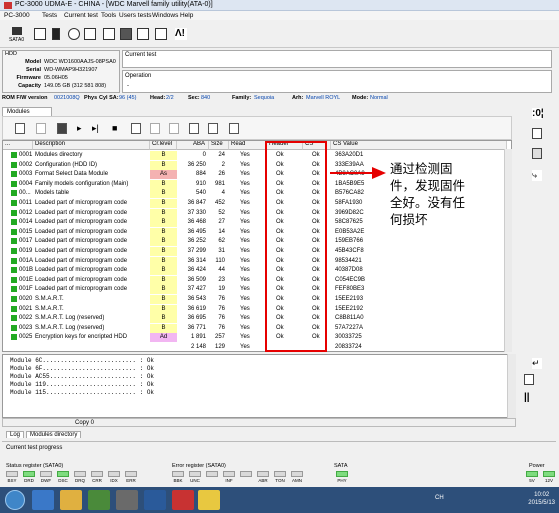 This screenshot has height=513, width=559. I want to click on panel-icon, so click(537, 133).